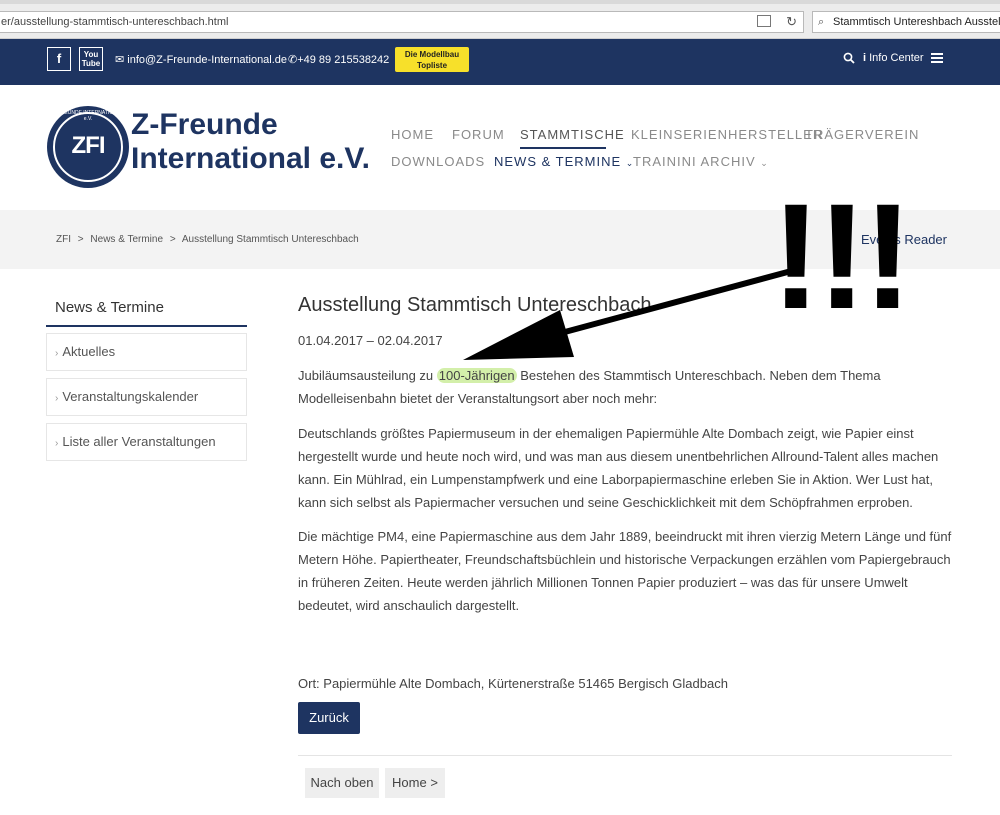 Image resolution: width=1000 pixels, height=815 pixels. What do you see at coordinates (432, 59) in the screenshot?
I see `modellbau-topliste-badge: Die Modellbau Topliste` at bounding box center [432, 59].